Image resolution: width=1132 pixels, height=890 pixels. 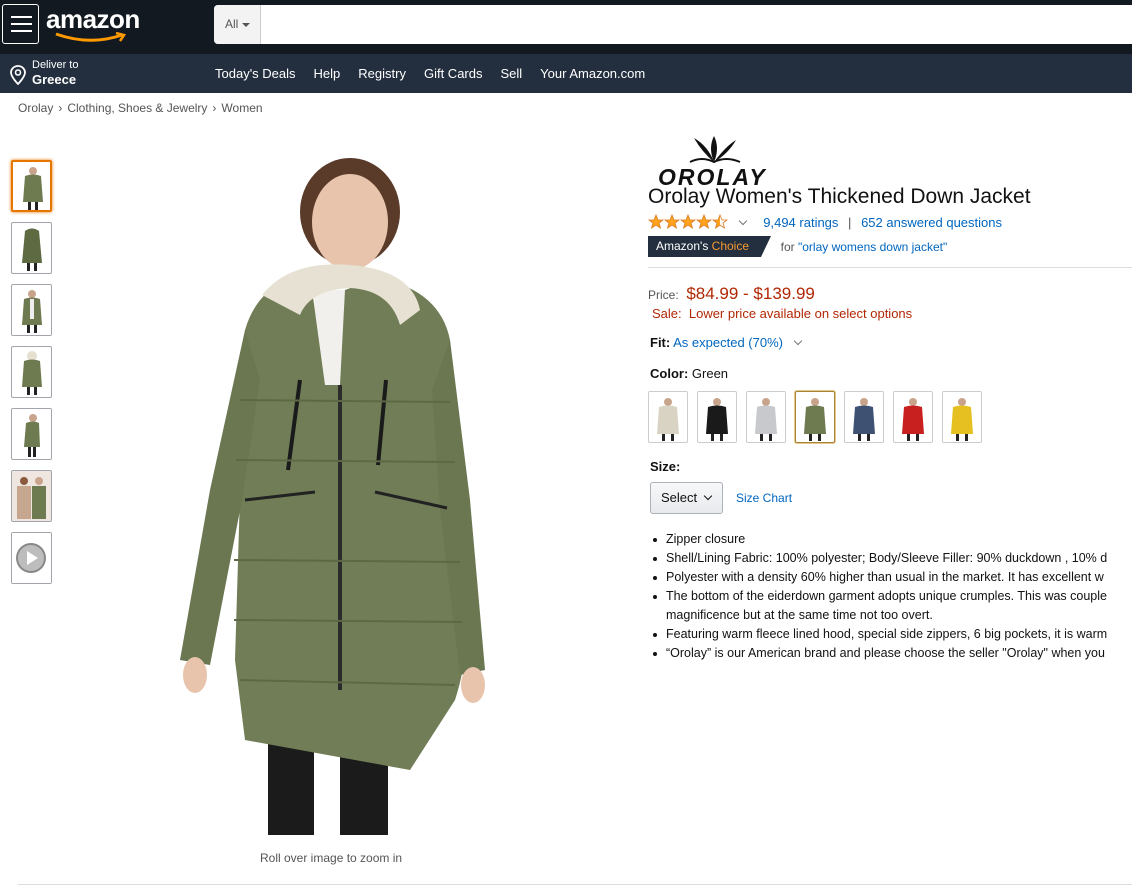 What do you see at coordinates (789, 246) in the screenshot?
I see `choice-for: for` at bounding box center [789, 246].